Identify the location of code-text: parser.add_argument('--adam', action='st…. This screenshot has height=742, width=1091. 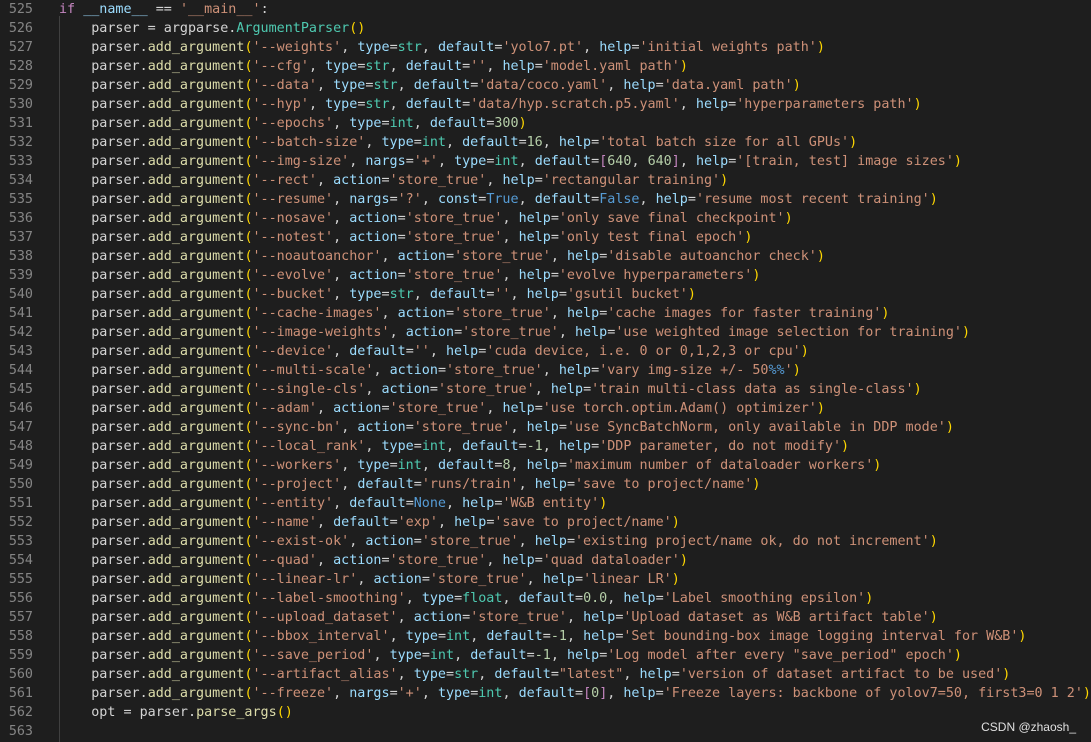
(442, 408).